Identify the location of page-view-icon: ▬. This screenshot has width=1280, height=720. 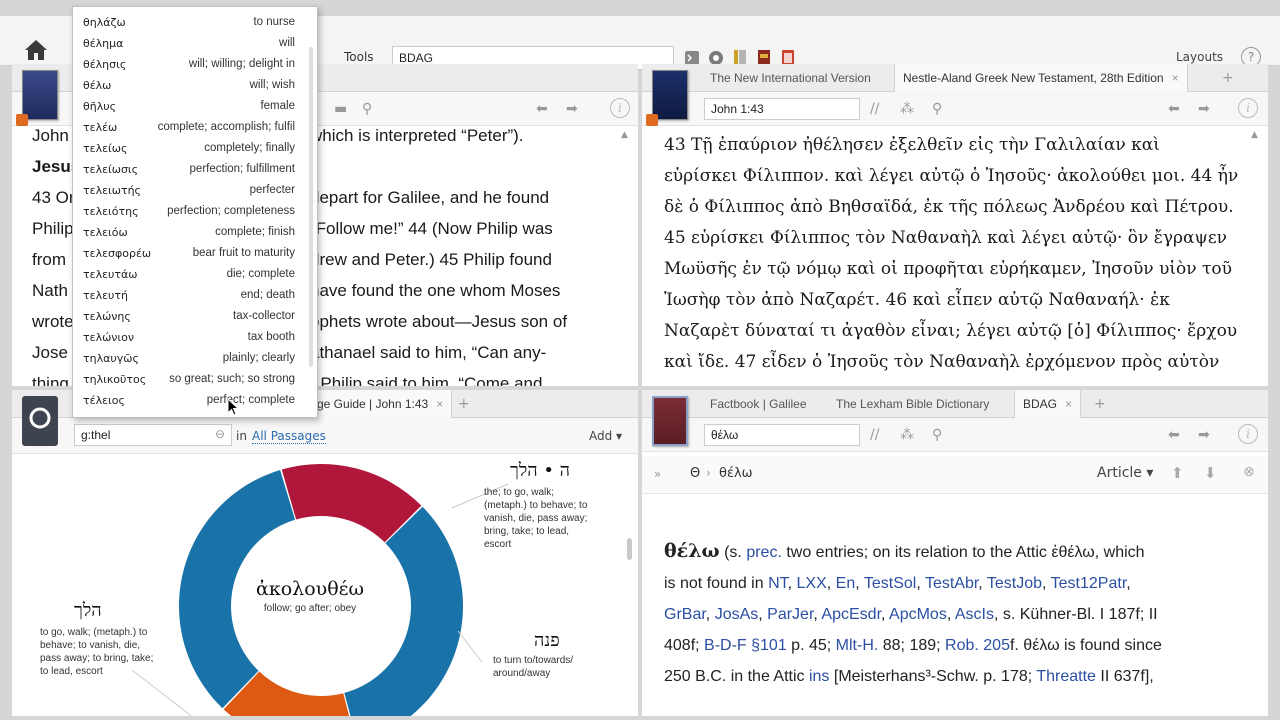
(340, 109).